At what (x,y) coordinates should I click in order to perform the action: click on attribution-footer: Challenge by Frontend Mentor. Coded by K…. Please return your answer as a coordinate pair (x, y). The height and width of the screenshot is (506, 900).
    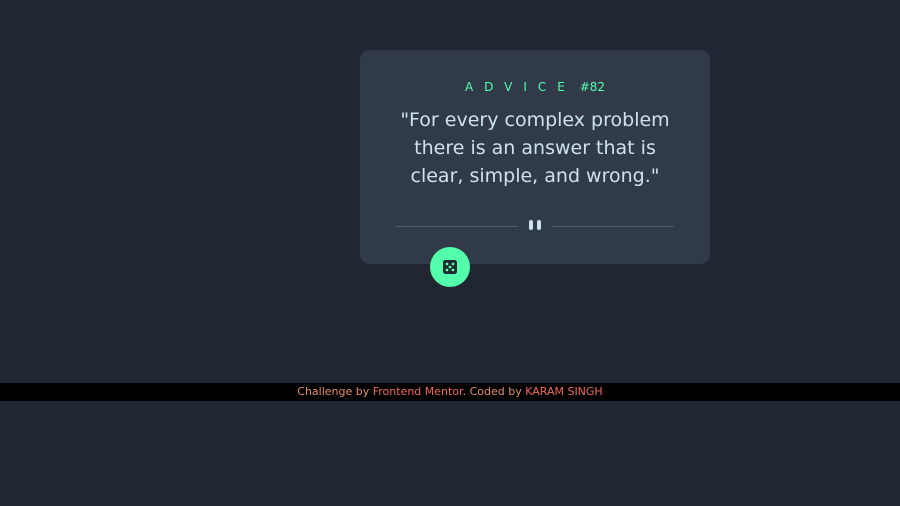
    Looking at the image, I should click on (450, 392).